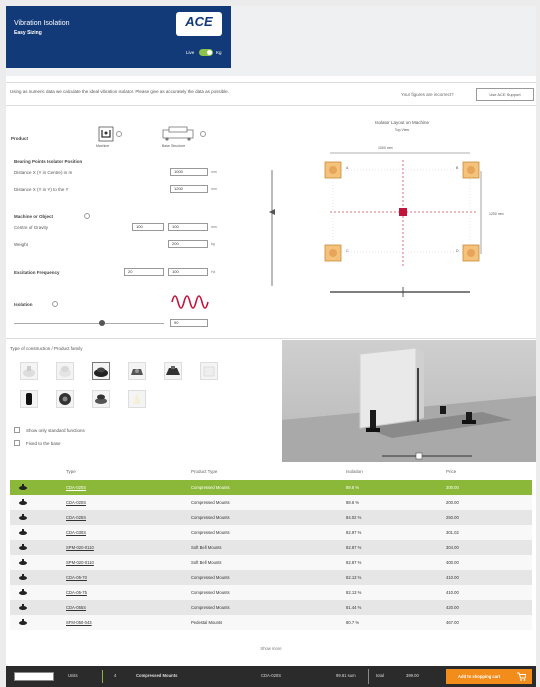 The width and height of the screenshot is (540, 687). What do you see at coordinates (505, 94) in the screenshot?
I see `support-button: Use ACE Support` at bounding box center [505, 94].